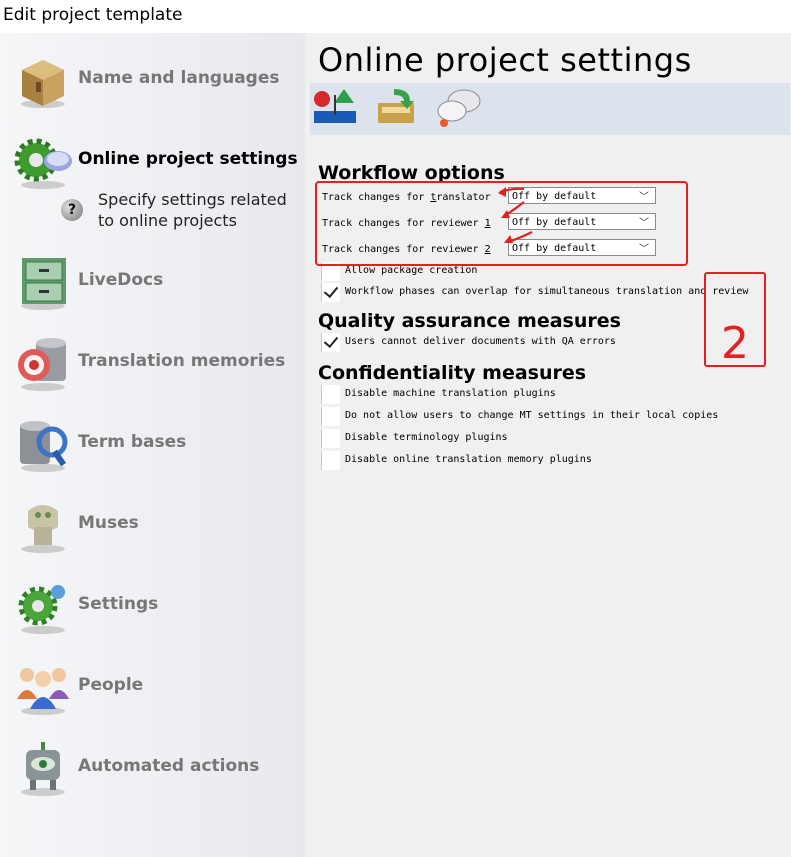 Image resolution: width=791 pixels, height=857 pixels. I want to click on sidebar-item-settings: Settings, so click(159, 608).